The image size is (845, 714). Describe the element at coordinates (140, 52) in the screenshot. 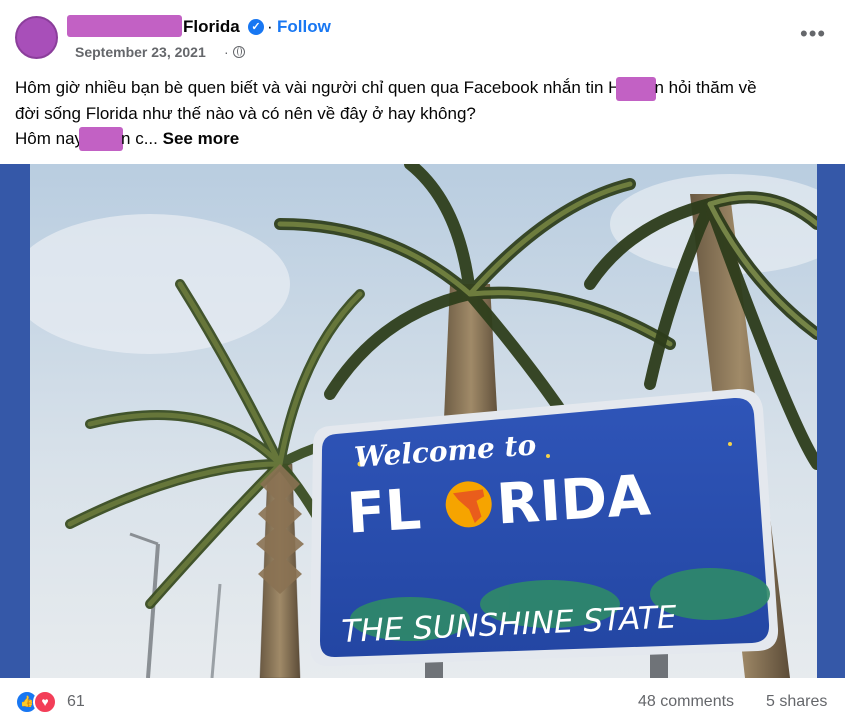

I see `post-date: September 23, 2021` at that location.